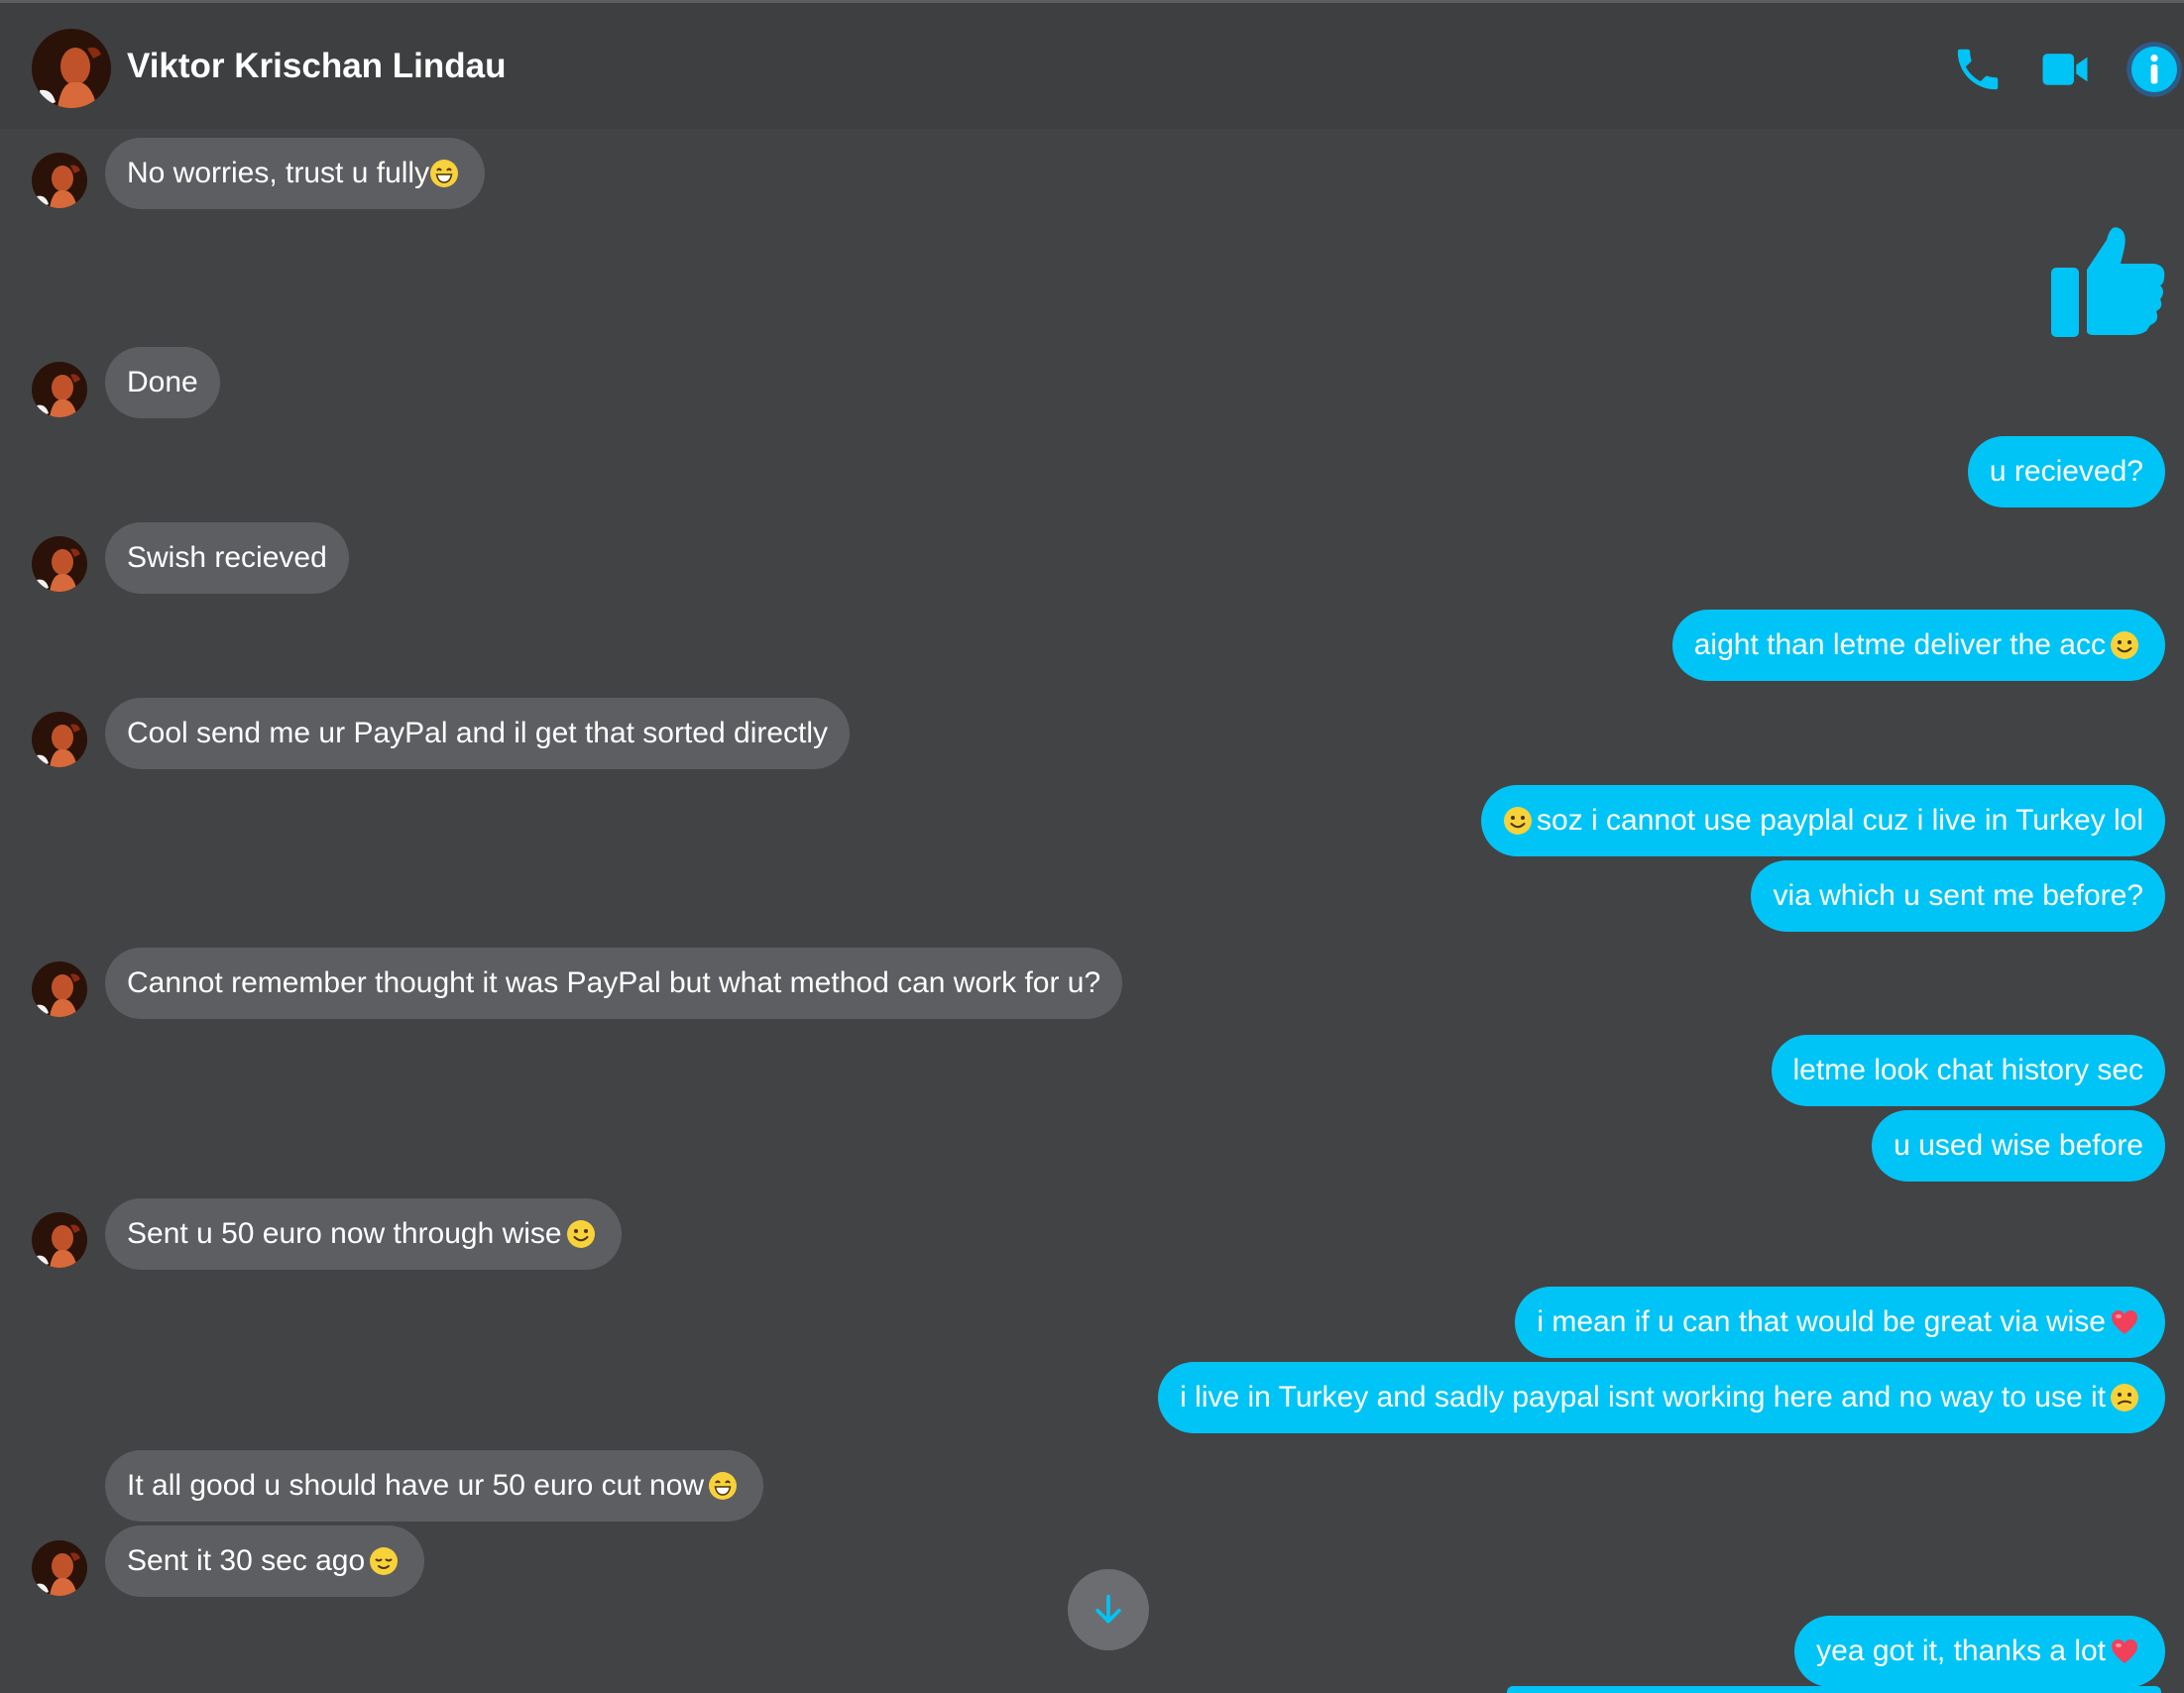  I want to click on message-text: Swish recieved, so click(227, 557).